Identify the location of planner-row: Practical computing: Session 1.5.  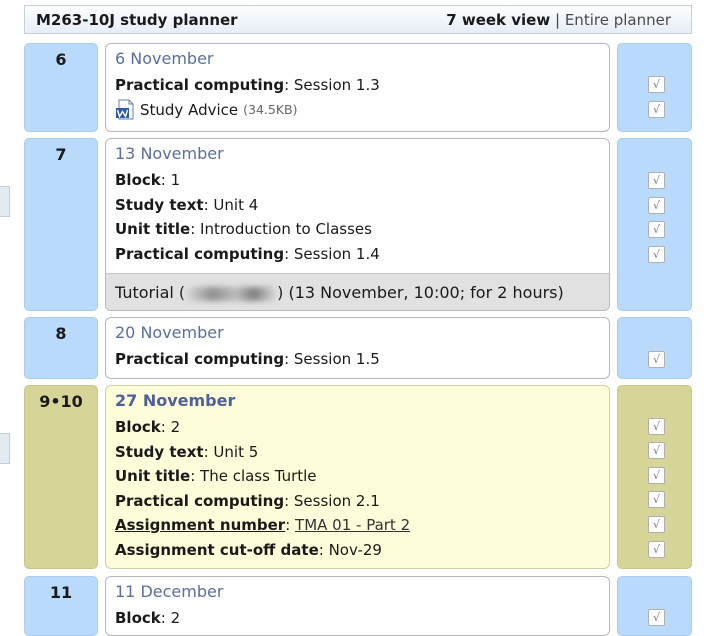
(247, 359).